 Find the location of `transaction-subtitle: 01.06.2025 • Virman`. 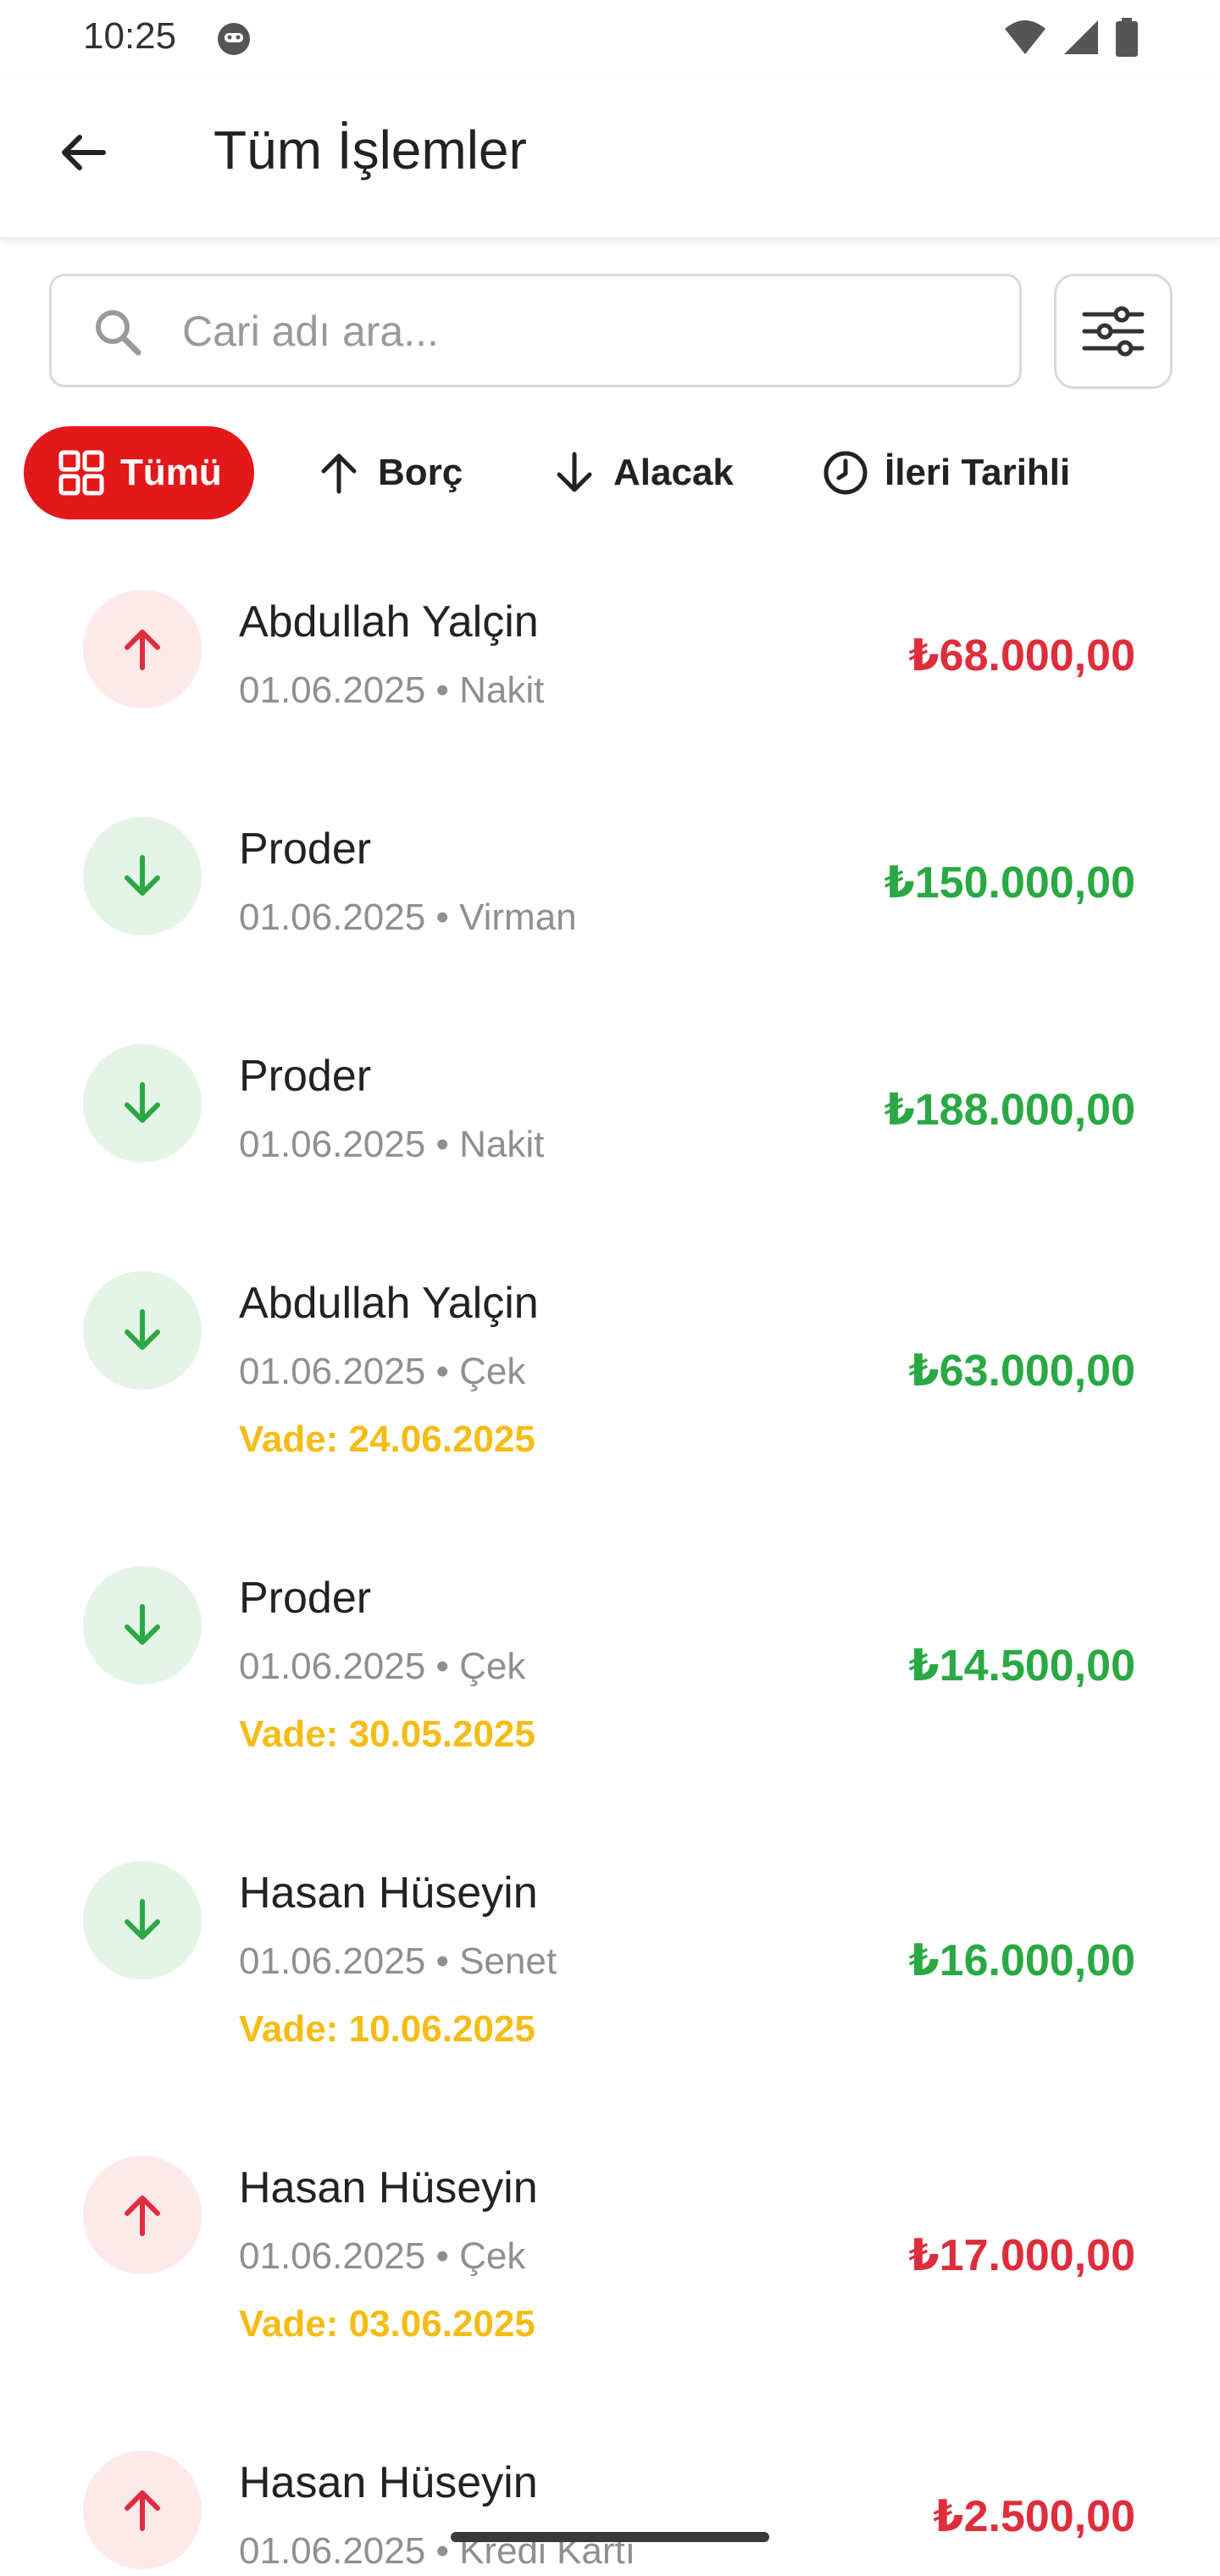

transaction-subtitle: 01.06.2025 • Virman is located at coordinates (408, 917).